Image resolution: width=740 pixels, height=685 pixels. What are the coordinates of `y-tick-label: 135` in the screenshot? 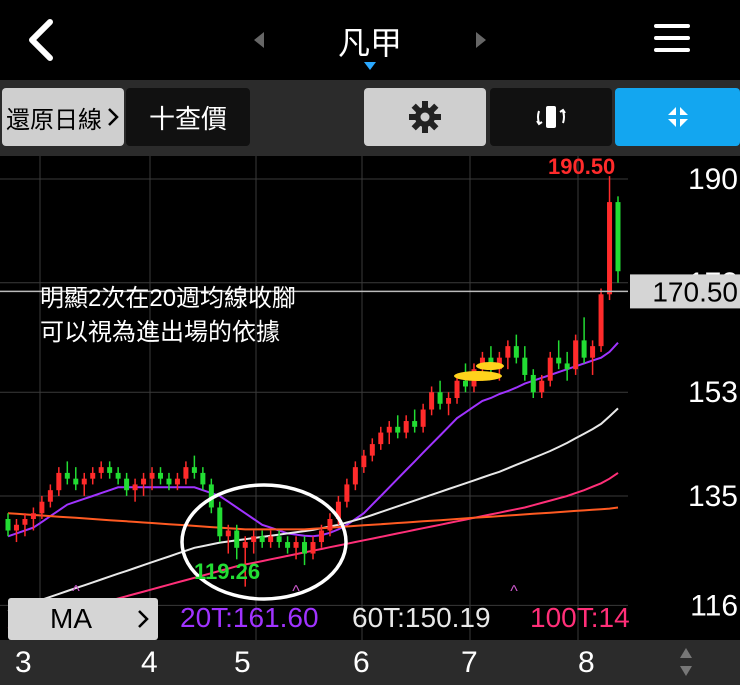 It's located at (713, 496).